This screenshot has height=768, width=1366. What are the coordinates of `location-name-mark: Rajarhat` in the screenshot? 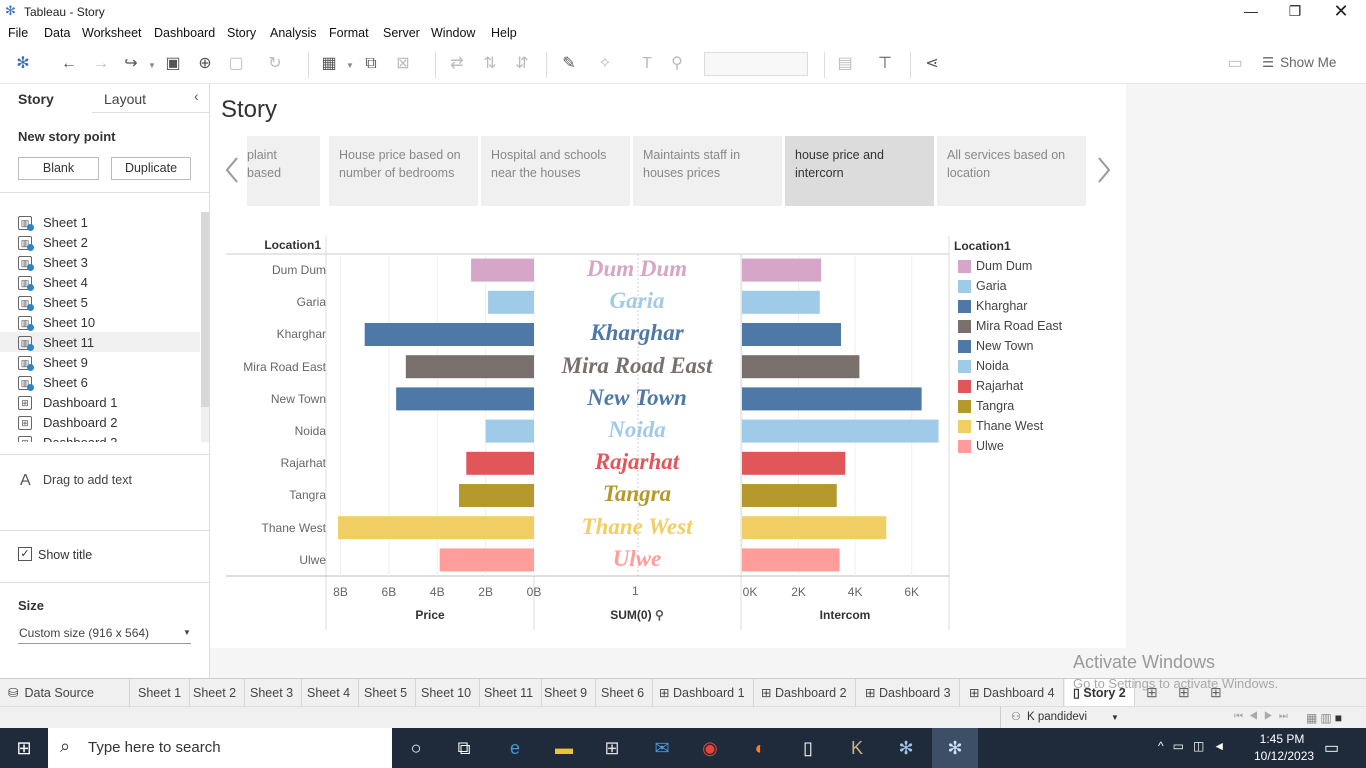 It's located at (637, 462).